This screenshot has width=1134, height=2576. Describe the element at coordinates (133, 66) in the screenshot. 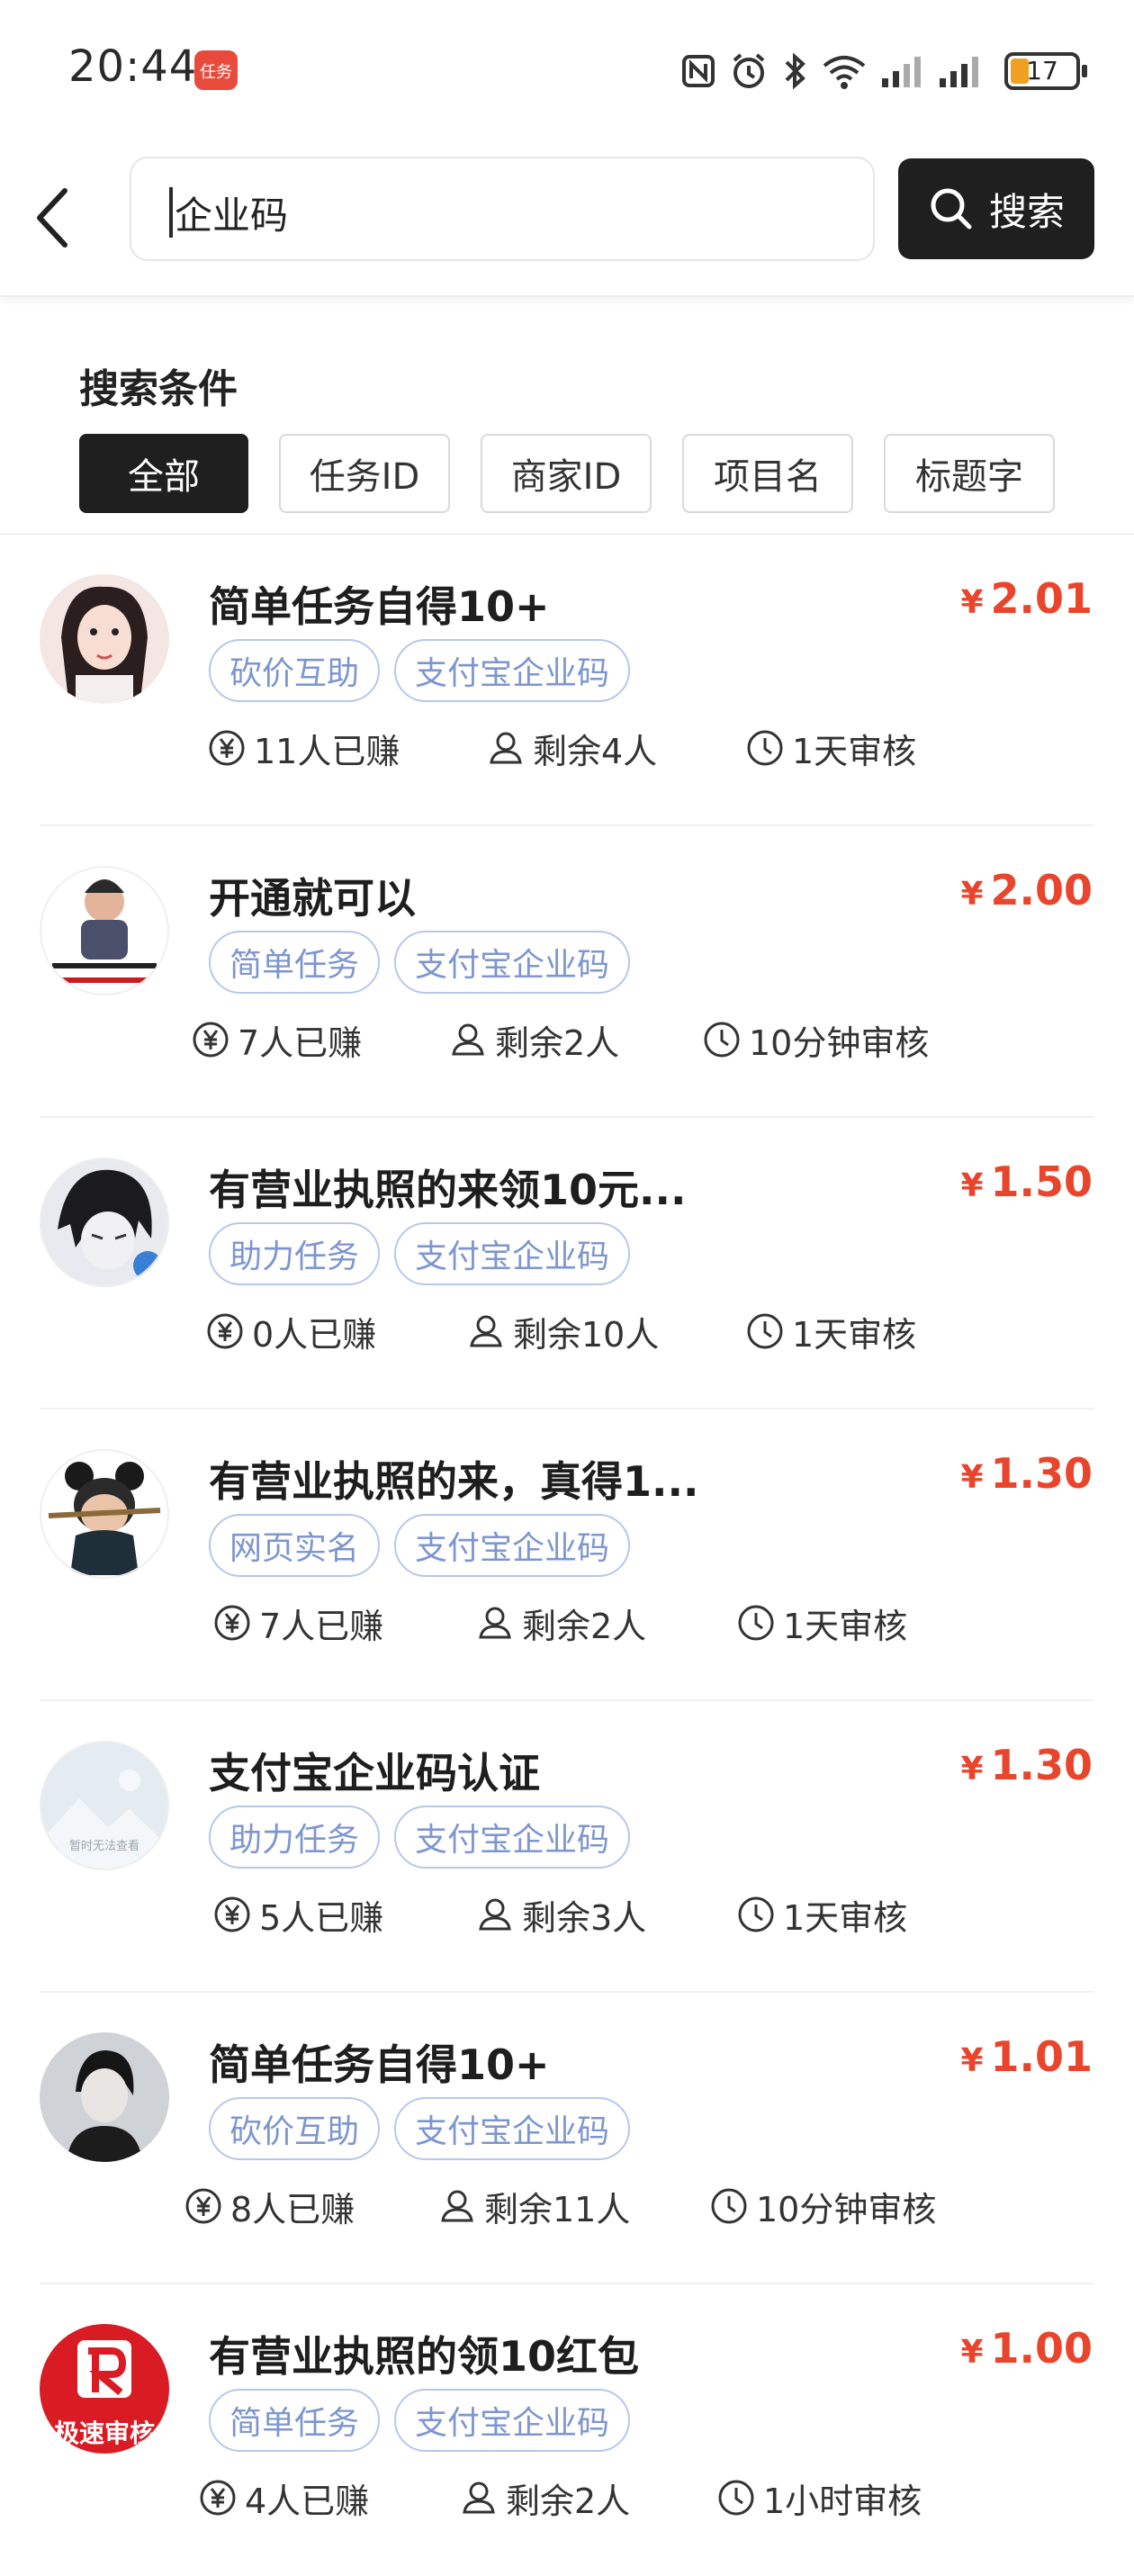

I see `status-time: 20:44` at that location.